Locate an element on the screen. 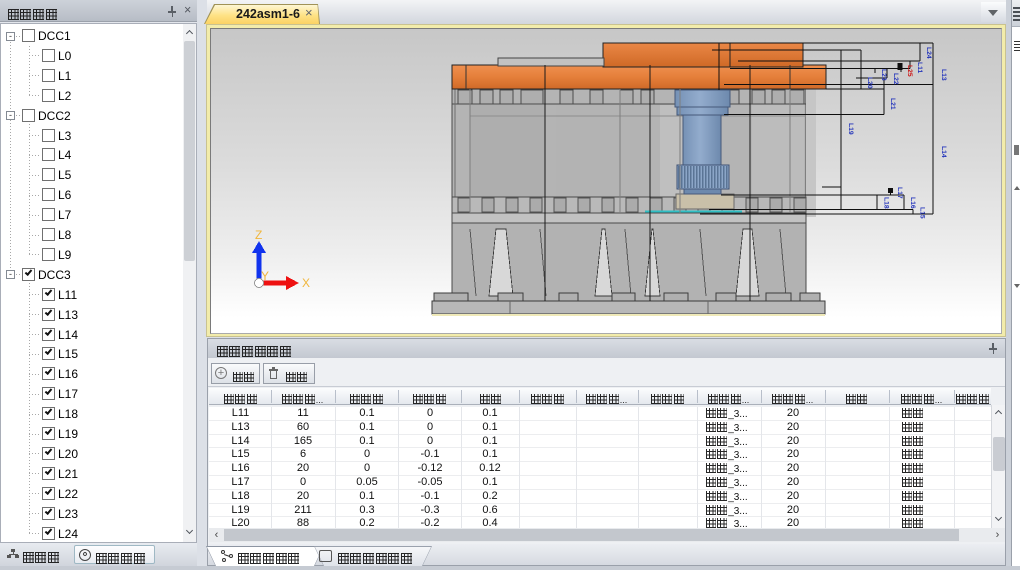  svg-text: L11 is located at coordinates (919, 68).